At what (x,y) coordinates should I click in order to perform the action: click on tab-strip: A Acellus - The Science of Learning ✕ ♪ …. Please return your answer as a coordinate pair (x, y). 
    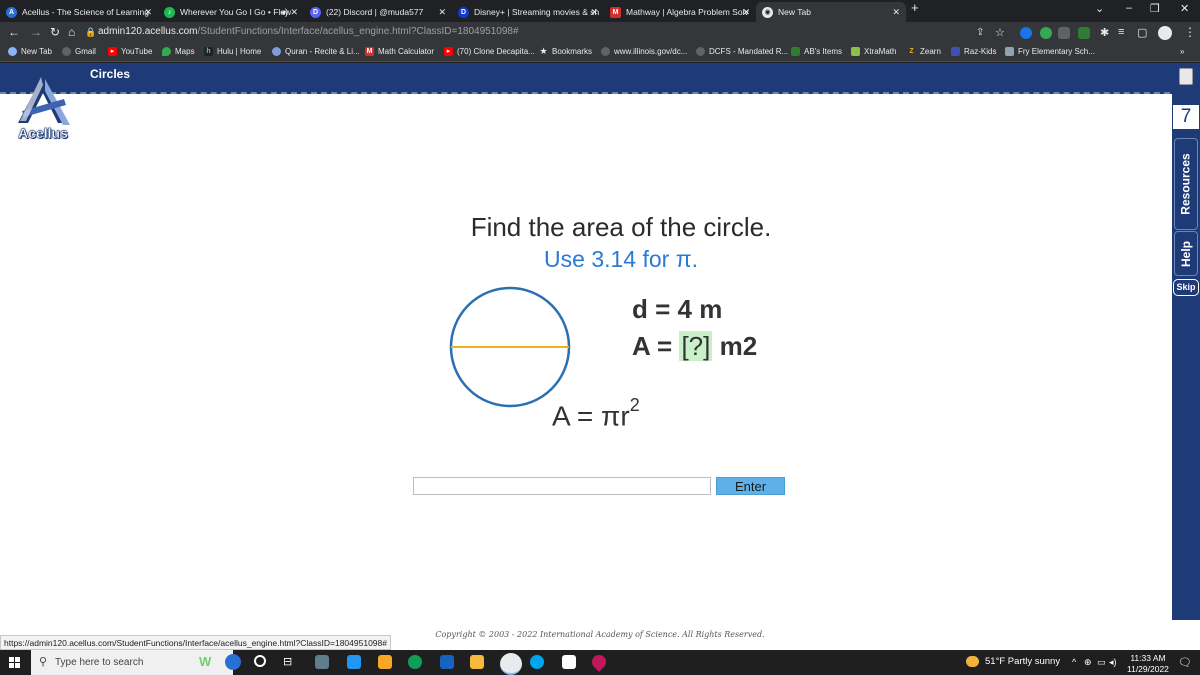
    Looking at the image, I should click on (600, 11).